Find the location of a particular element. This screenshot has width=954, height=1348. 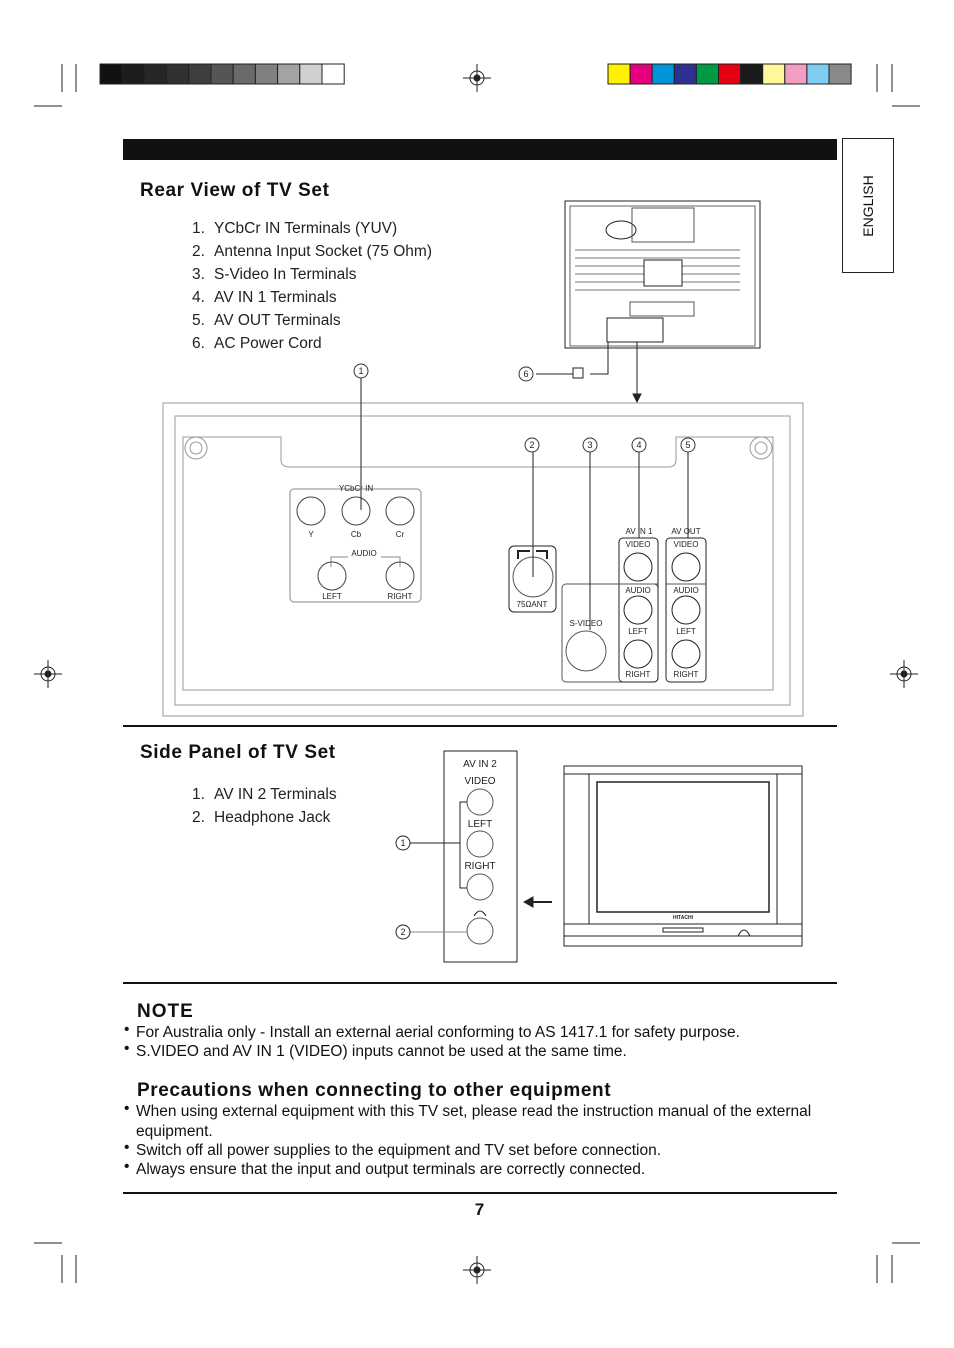

svg-text: Cr is located at coordinates (400, 534).